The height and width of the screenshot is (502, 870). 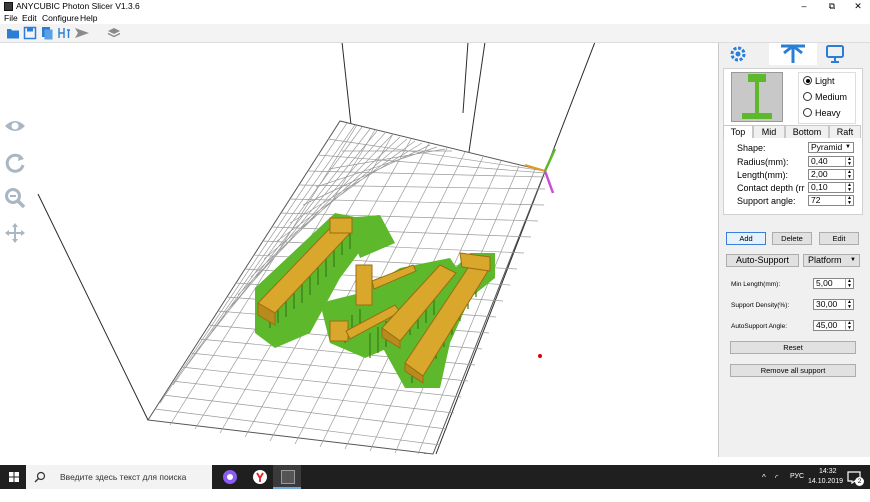 I want to click on edit-support-button: Edit, so click(x=839, y=238).